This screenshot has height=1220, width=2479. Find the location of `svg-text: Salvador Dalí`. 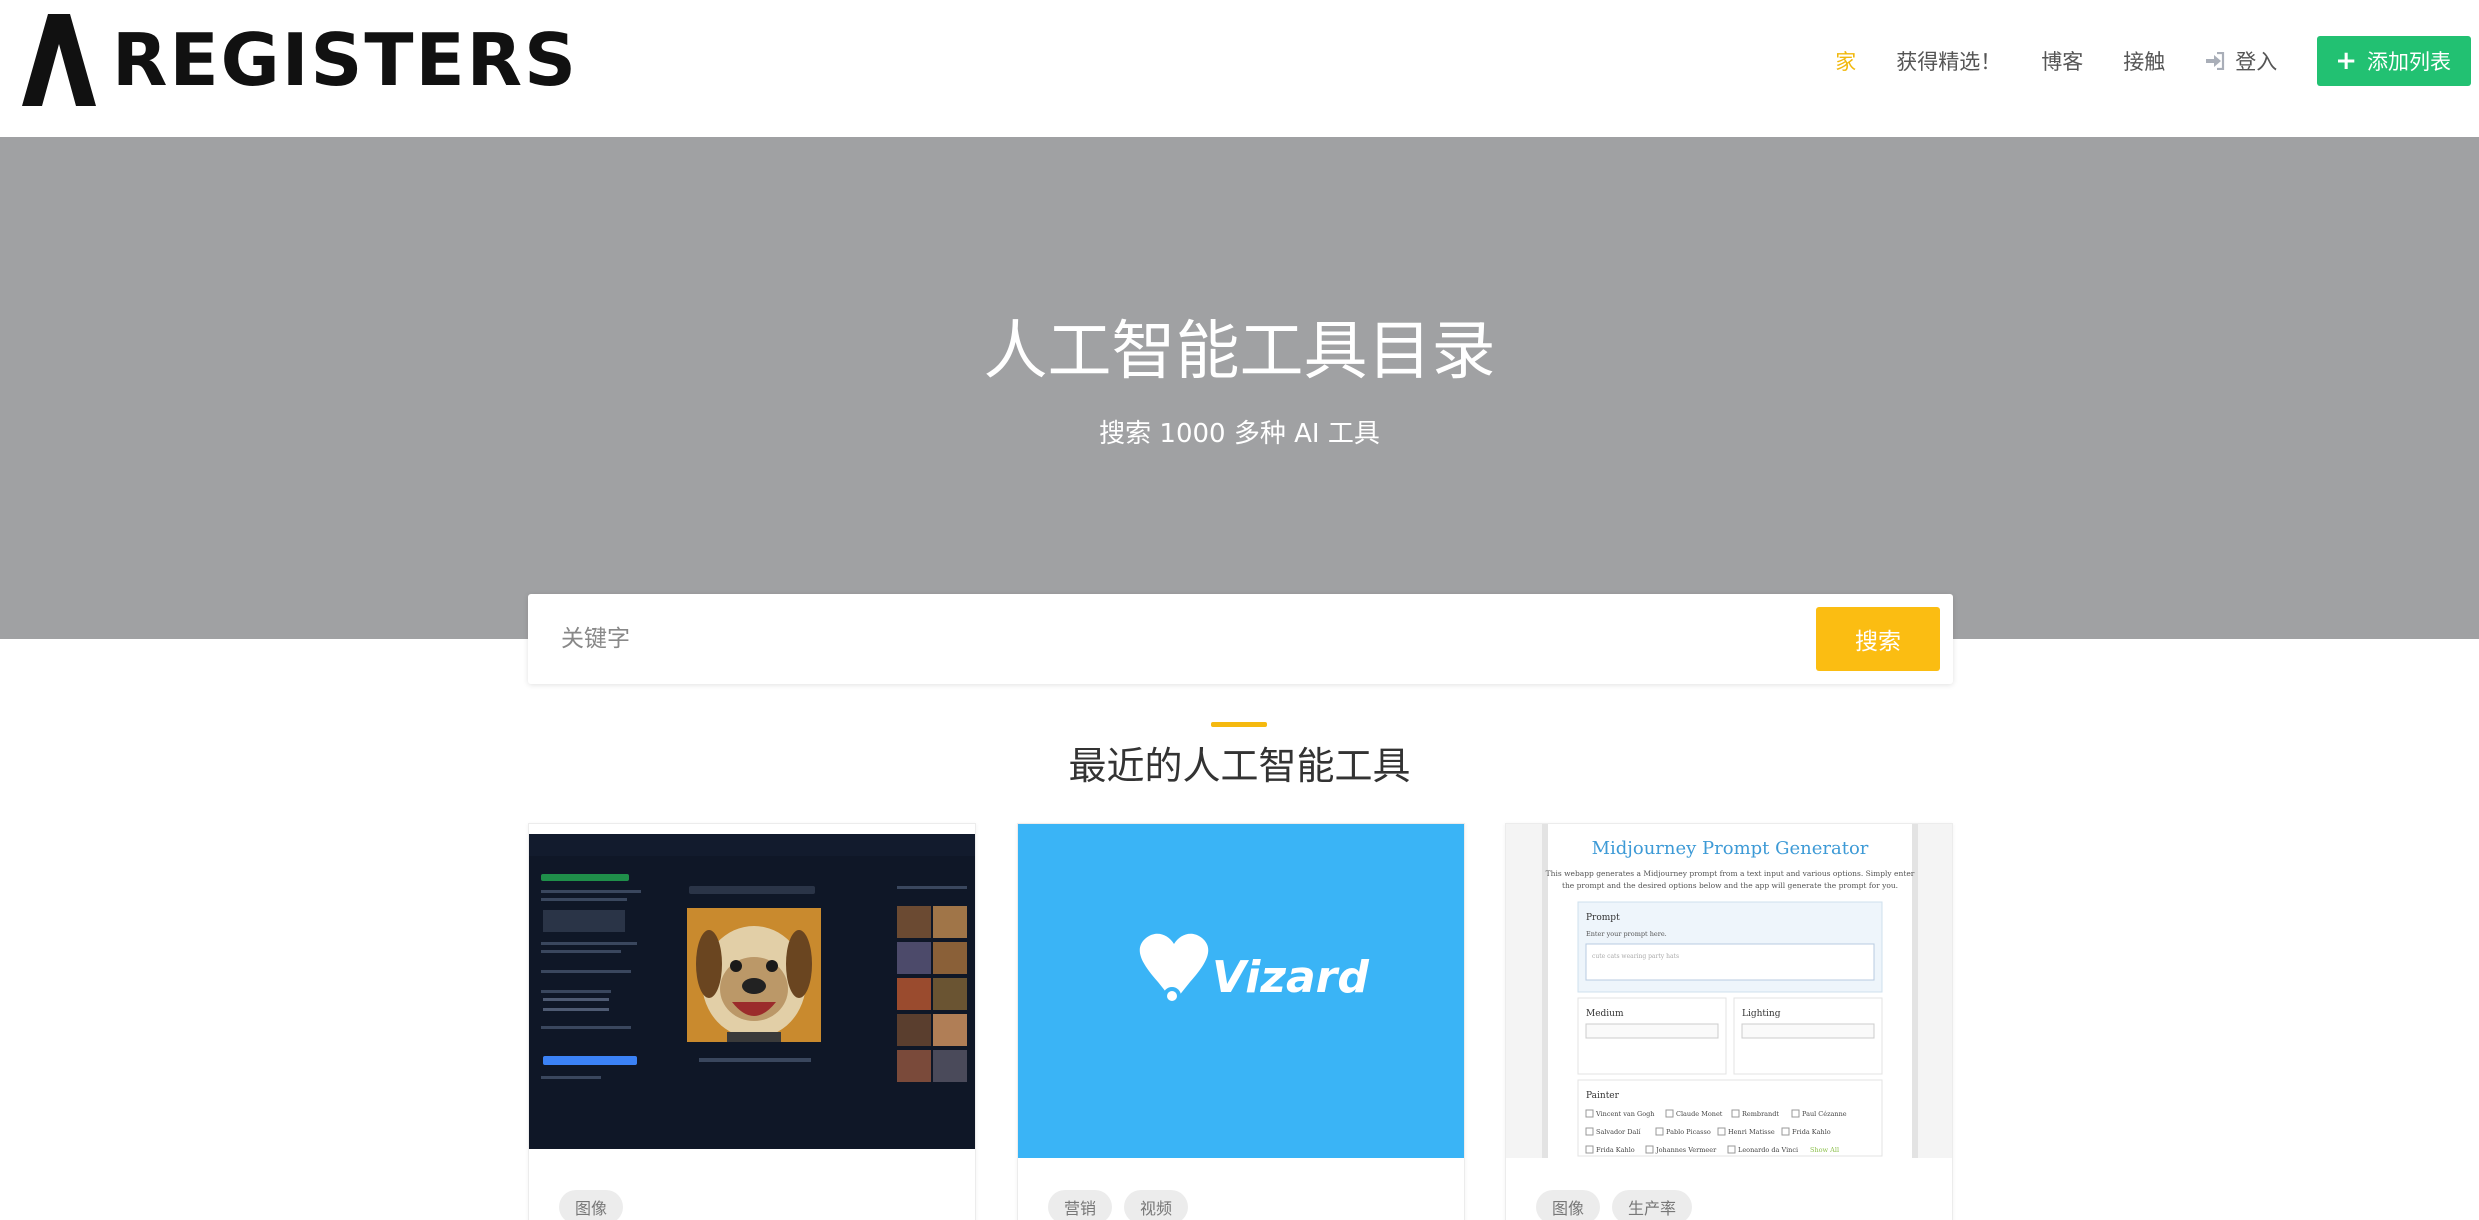

svg-text: Salvador Dalí is located at coordinates (1618, 1132).